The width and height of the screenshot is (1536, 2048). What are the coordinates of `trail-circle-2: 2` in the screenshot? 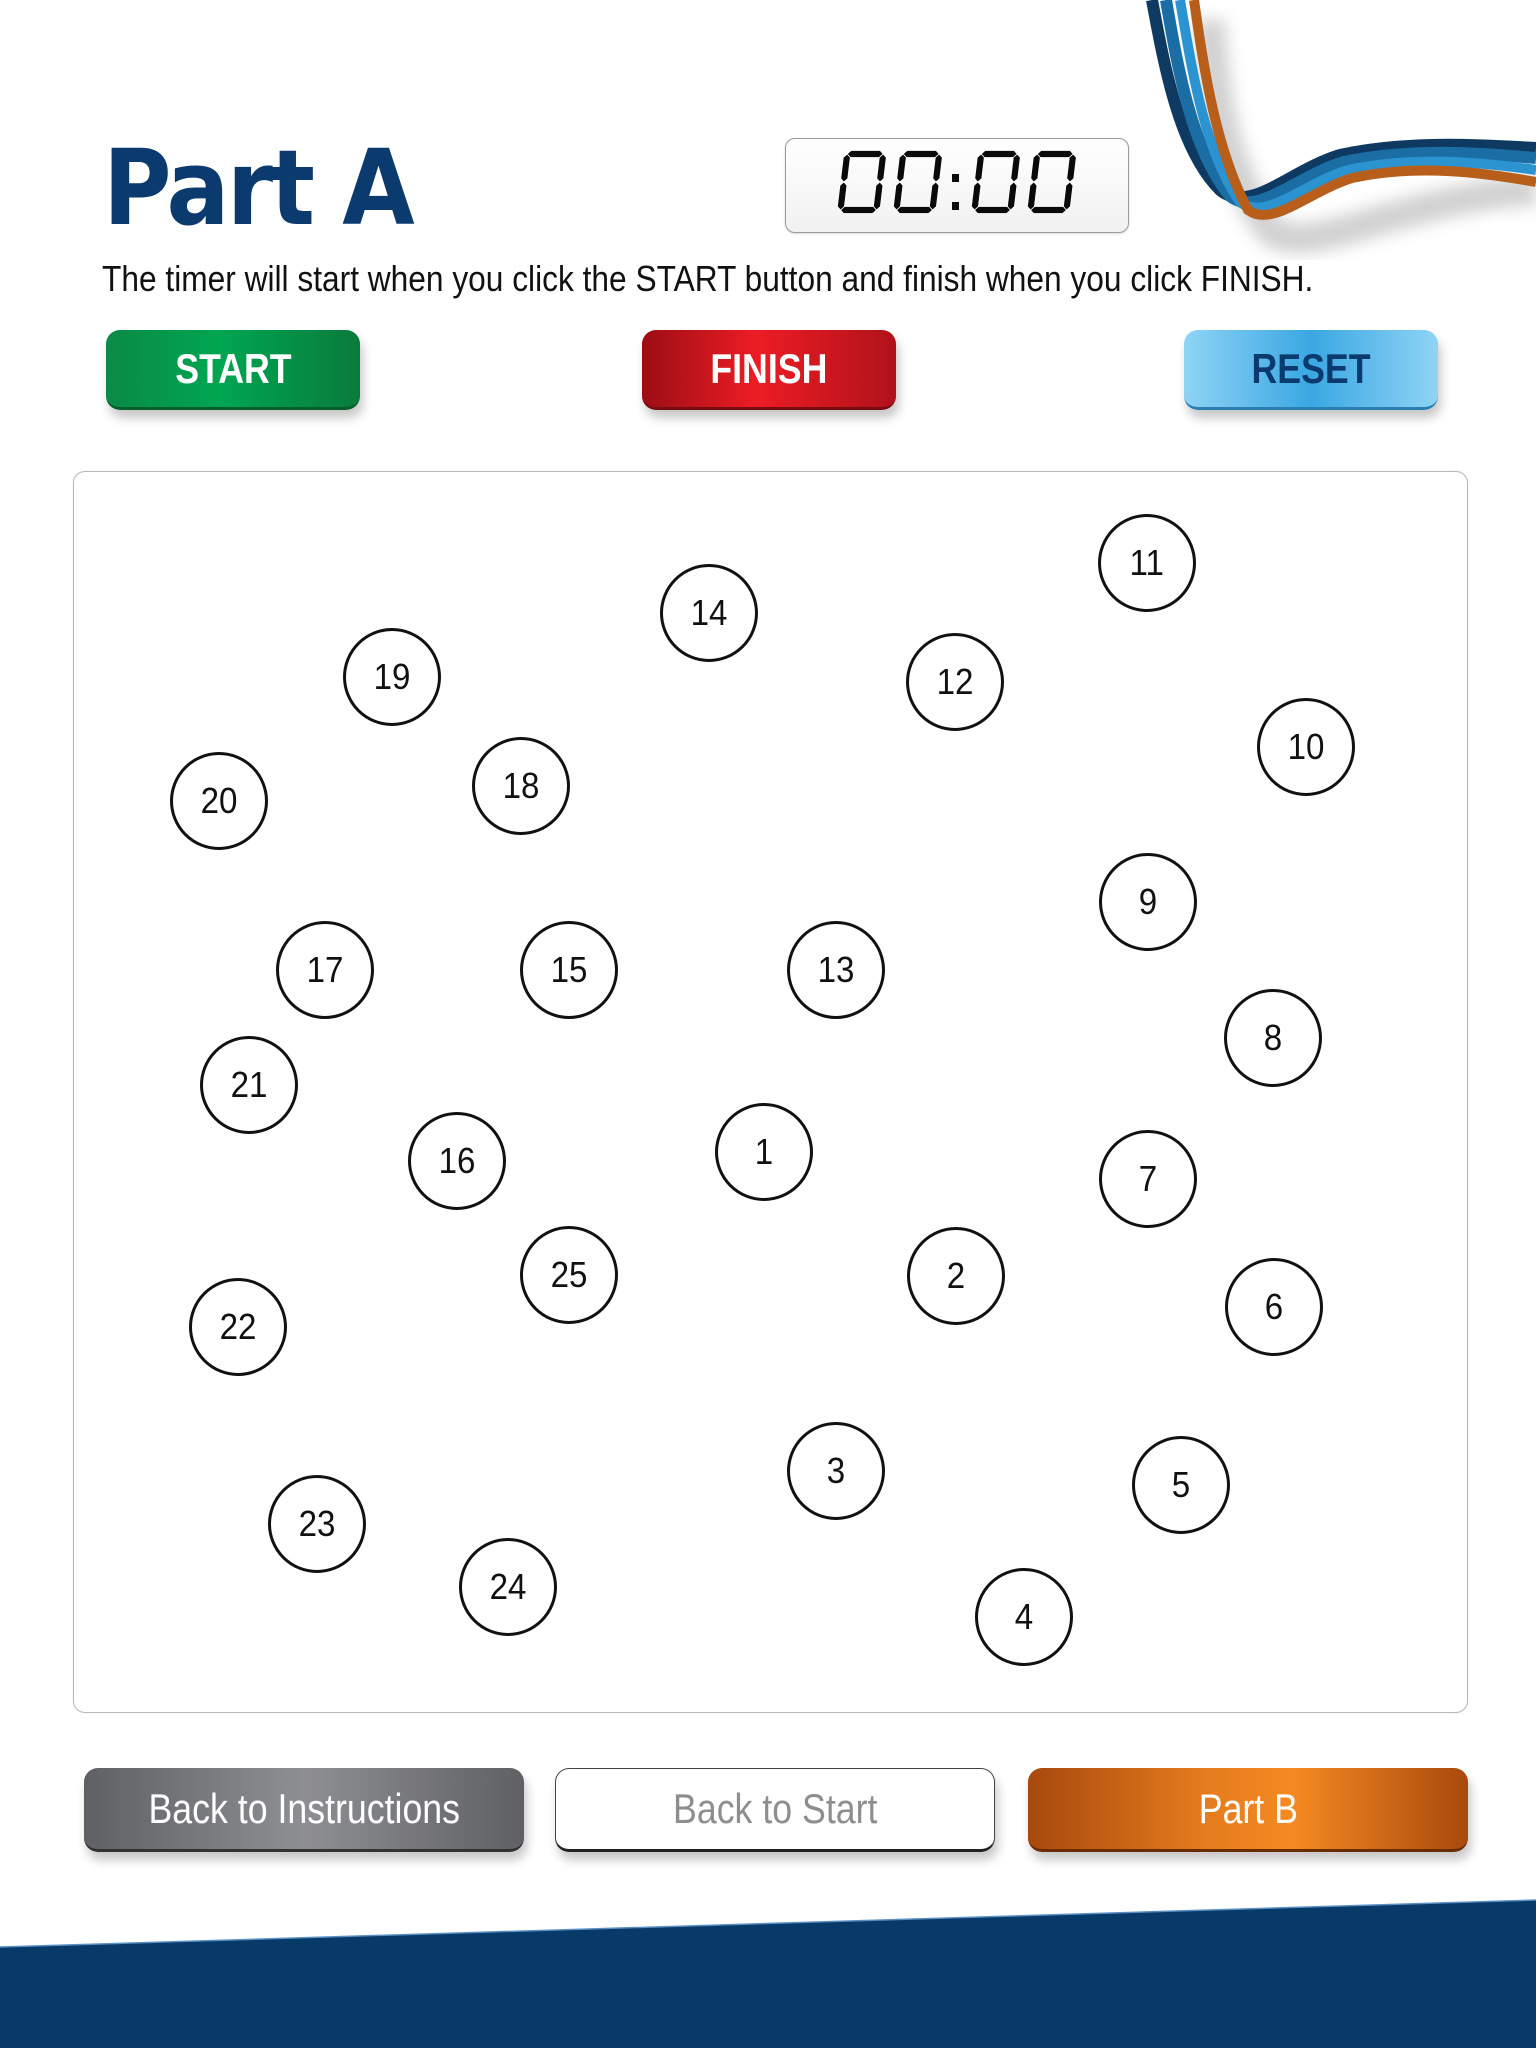 It's located at (956, 1276).